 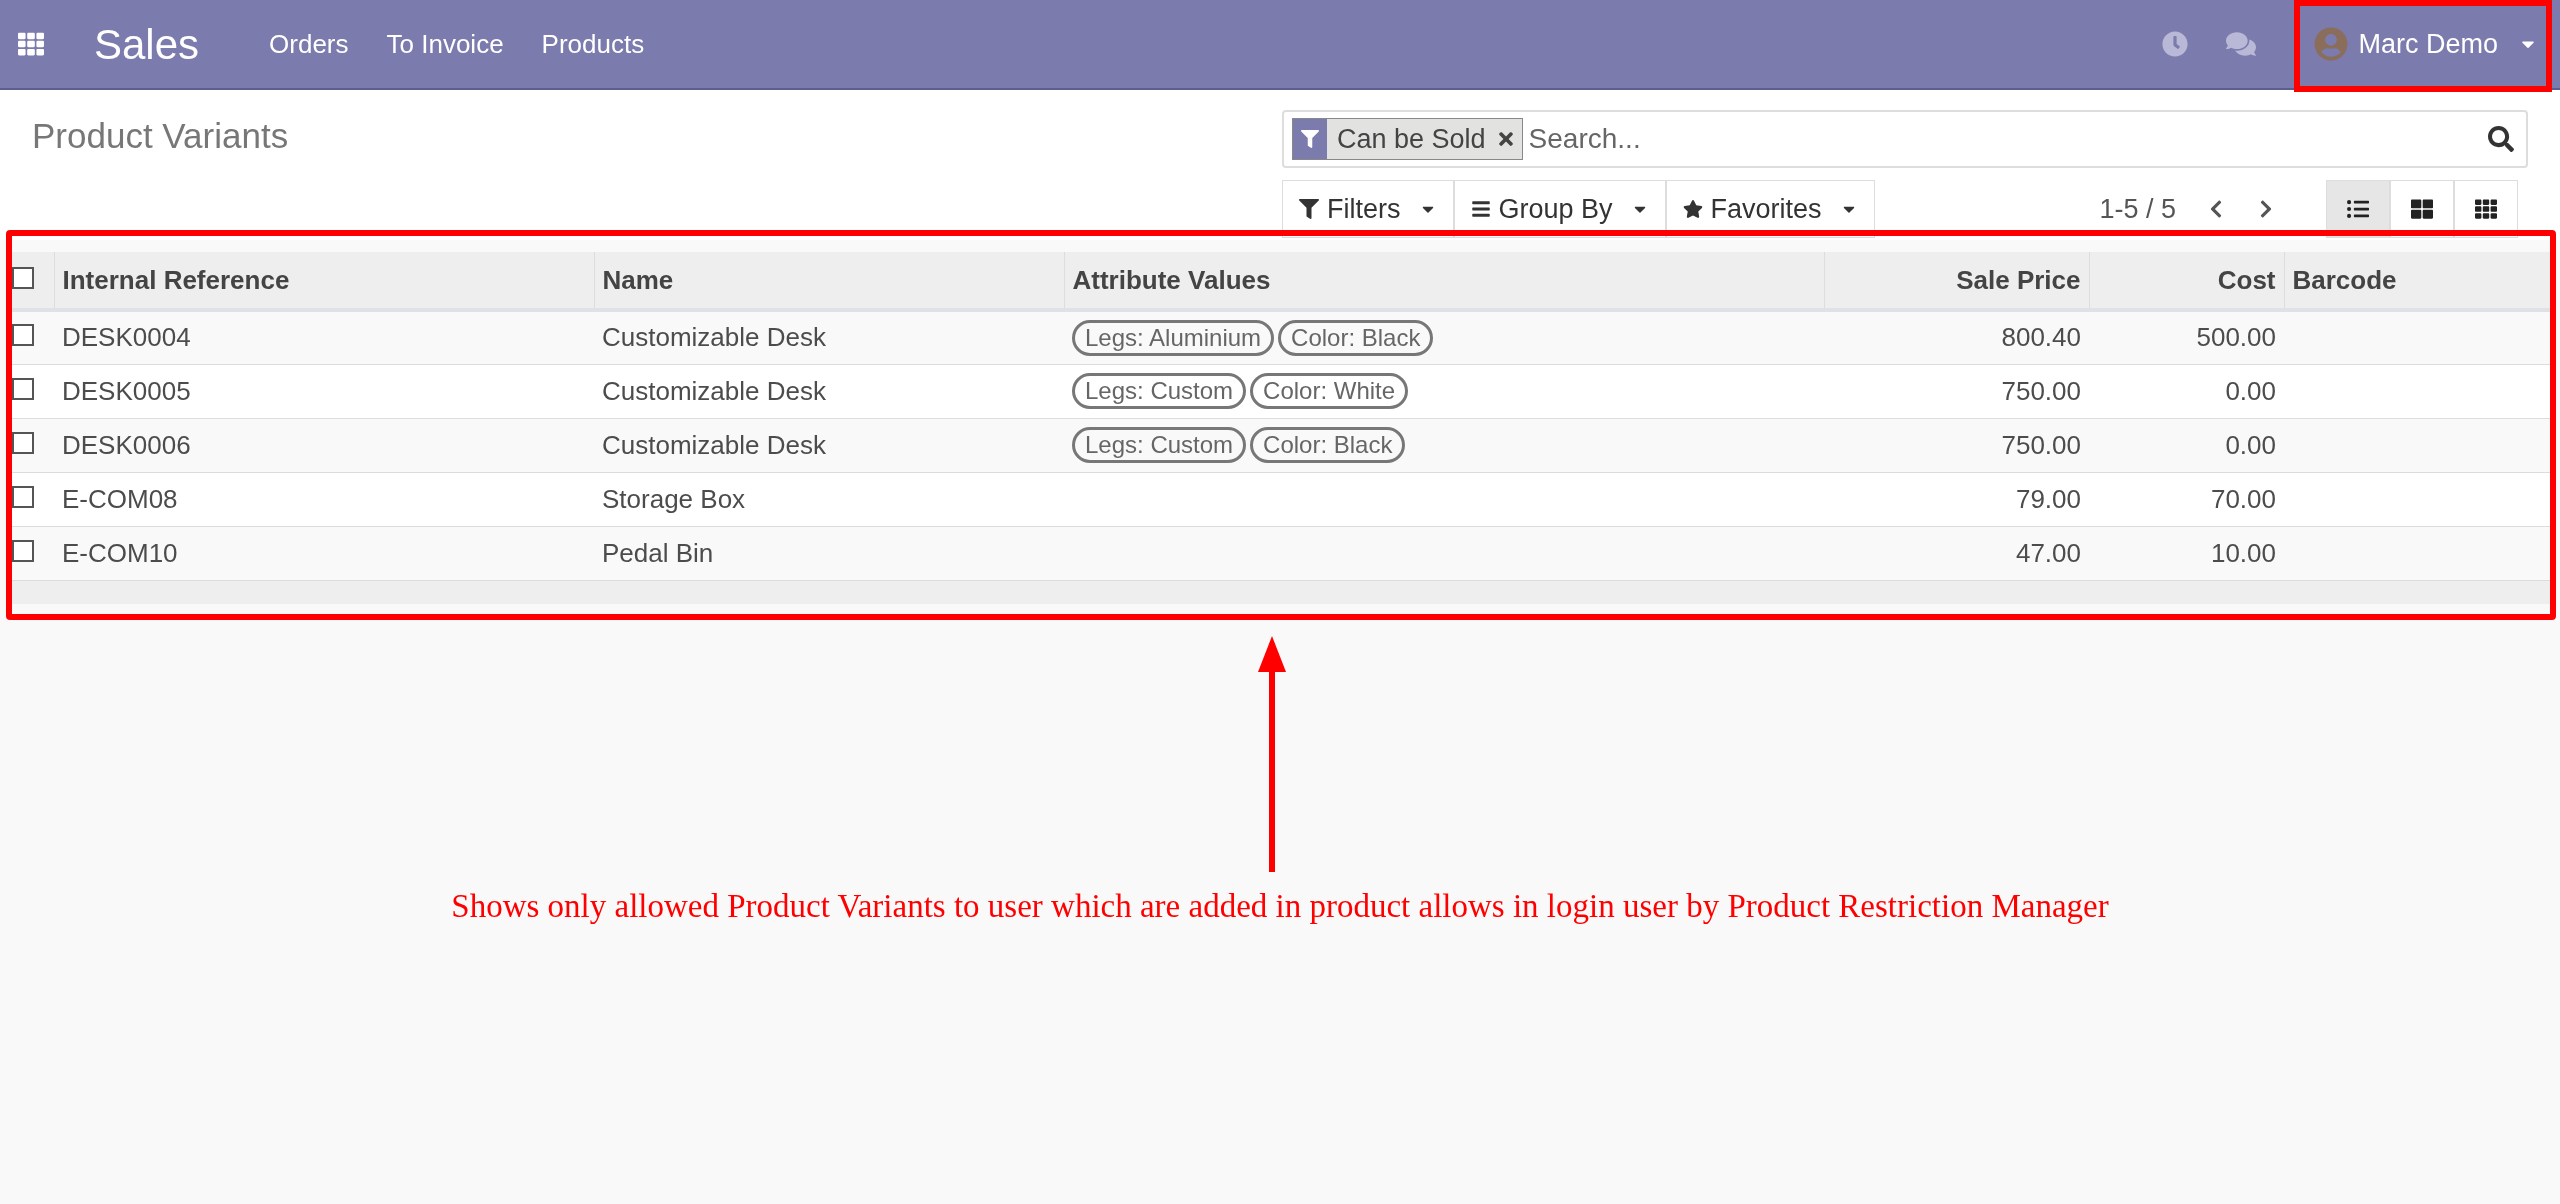 What do you see at coordinates (1956, 499) in the screenshot?
I see `table-cell: 79.00` at bounding box center [1956, 499].